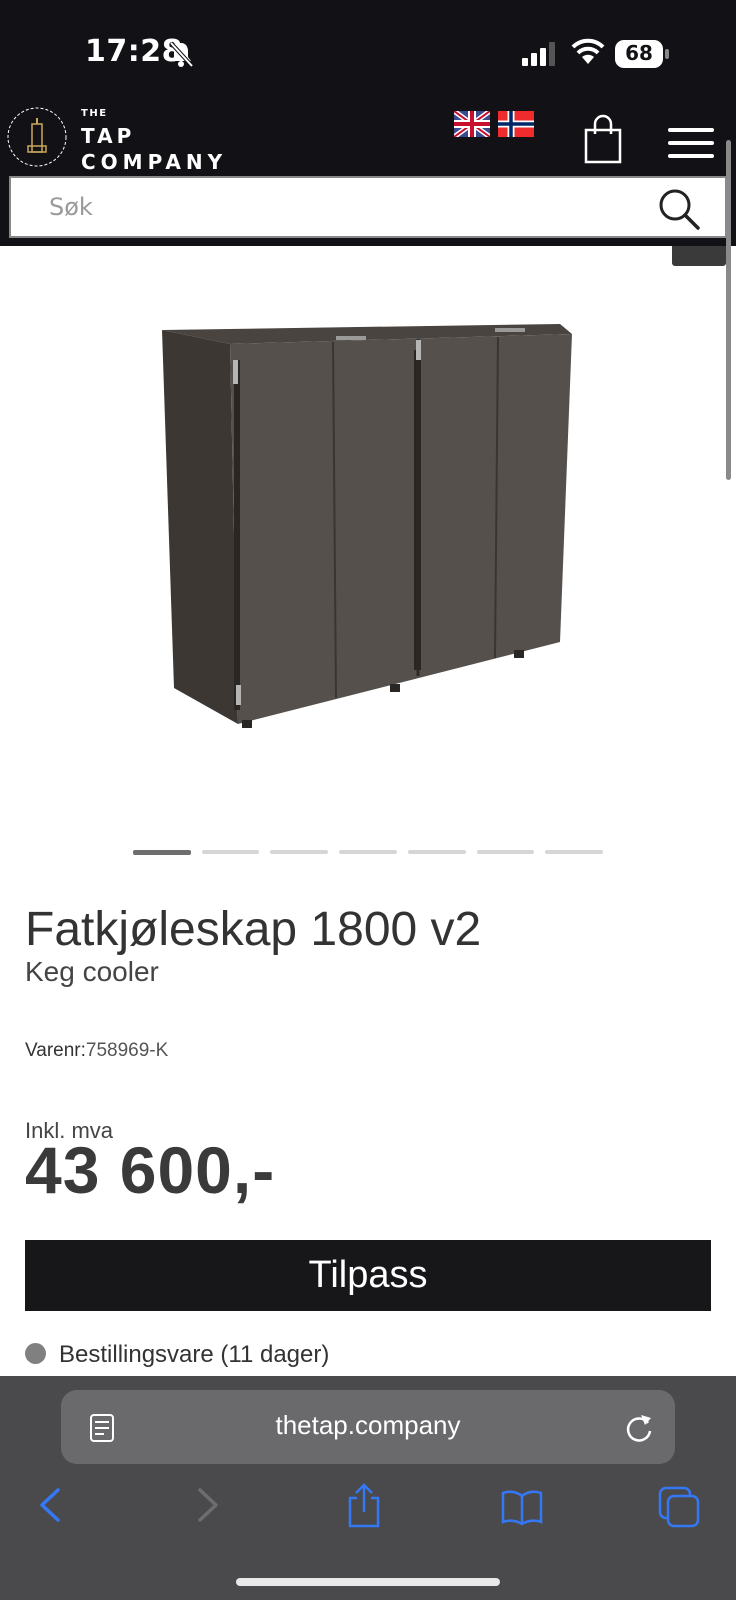 The width and height of the screenshot is (736, 1600). What do you see at coordinates (679, 209) in the screenshot?
I see `search-icon` at bounding box center [679, 209].